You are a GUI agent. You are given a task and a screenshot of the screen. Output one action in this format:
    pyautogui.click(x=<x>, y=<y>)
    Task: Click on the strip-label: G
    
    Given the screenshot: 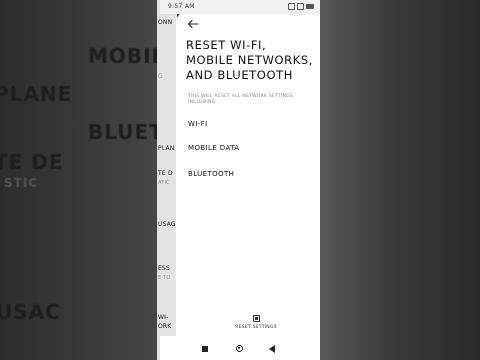 What is the action you would take?
    pyautogui.click(x=160, y=76)
    